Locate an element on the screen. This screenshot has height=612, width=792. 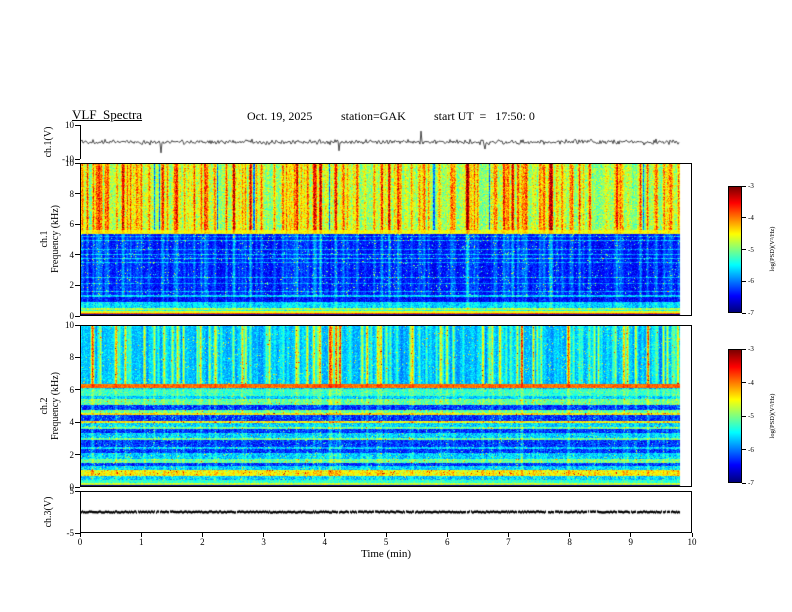
ch1-frequency-label: Frequency (kHz) is located at coordinates (55, 239).